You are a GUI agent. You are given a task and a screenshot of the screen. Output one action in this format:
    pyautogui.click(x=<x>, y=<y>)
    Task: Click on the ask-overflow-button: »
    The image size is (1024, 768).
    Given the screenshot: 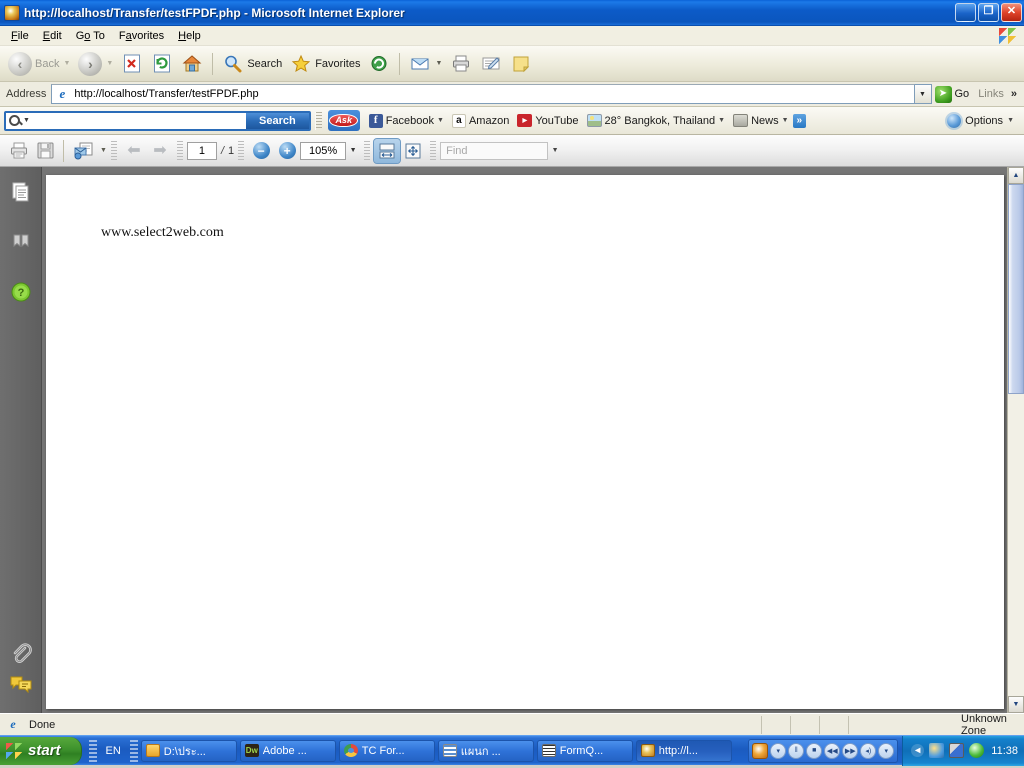 What is the action you would take?
    pyautogui.click(x=799, y=120)
    